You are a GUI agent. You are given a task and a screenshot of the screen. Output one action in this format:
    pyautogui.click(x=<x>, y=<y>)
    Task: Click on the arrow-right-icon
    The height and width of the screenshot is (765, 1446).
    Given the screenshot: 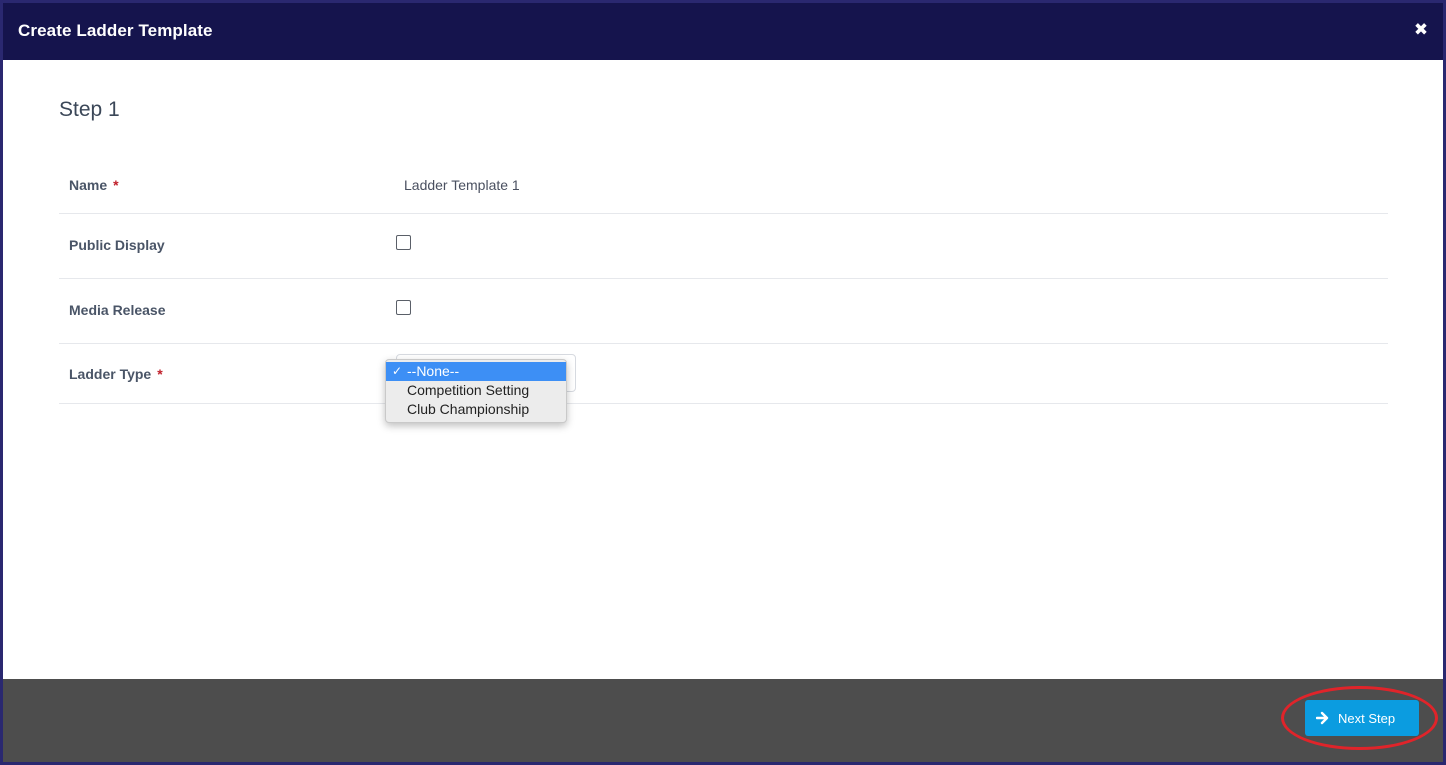 What is the action you would take?
    pyautogui.click(x=1322, y=718)
    